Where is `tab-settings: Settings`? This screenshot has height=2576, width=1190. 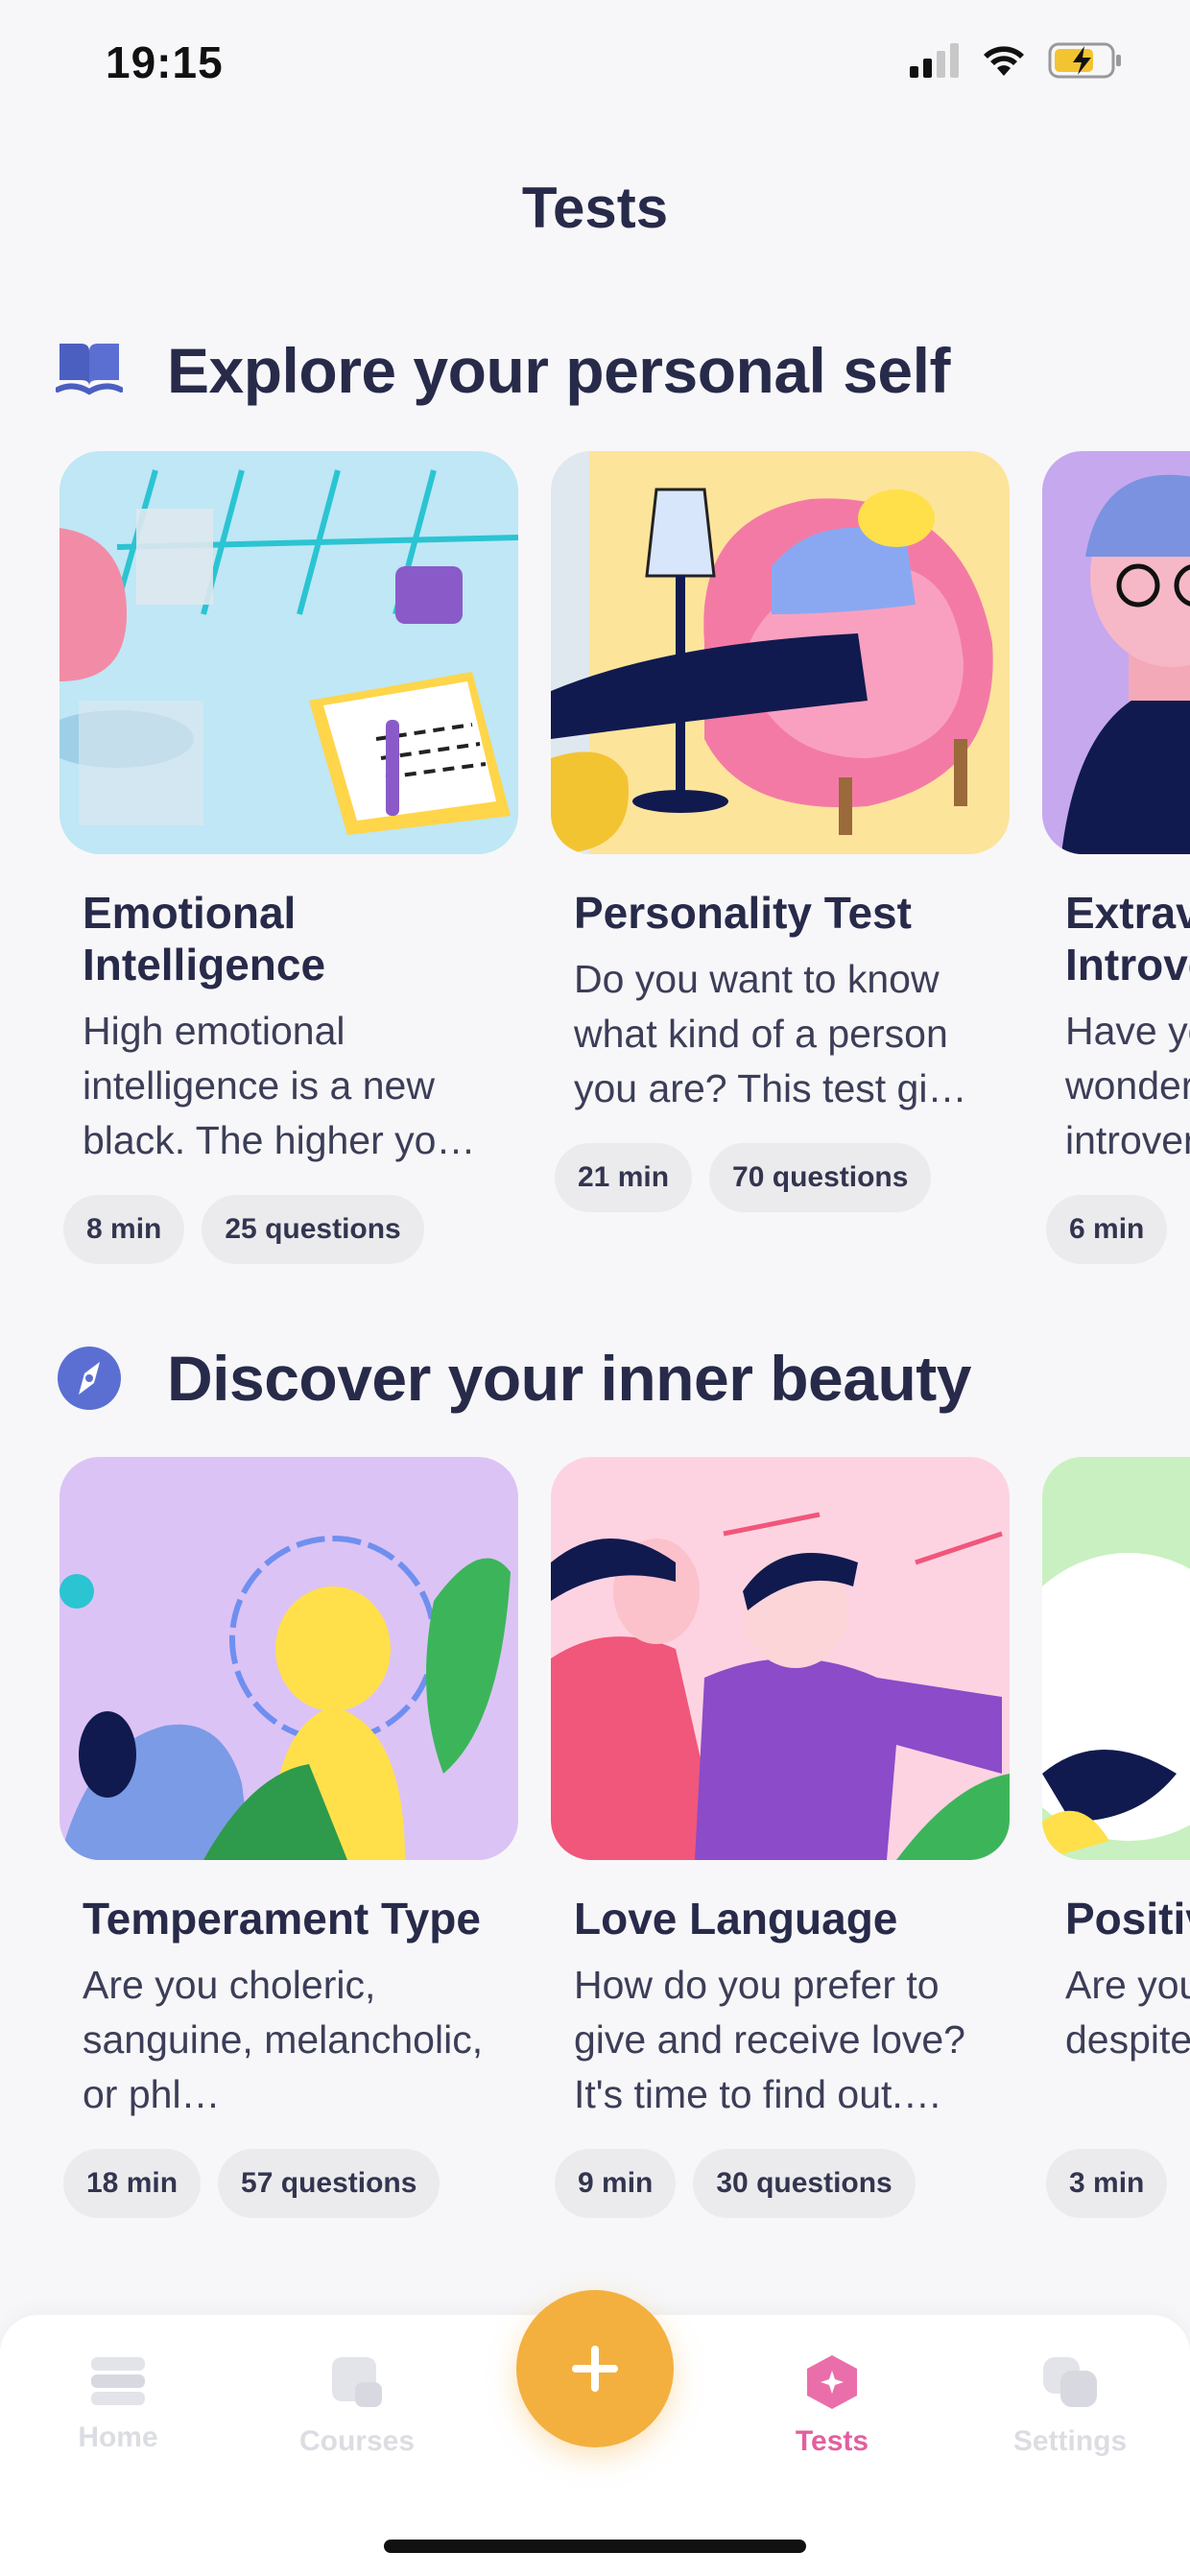
tab-settings: Settings is located at coordinates (1070, 2405).